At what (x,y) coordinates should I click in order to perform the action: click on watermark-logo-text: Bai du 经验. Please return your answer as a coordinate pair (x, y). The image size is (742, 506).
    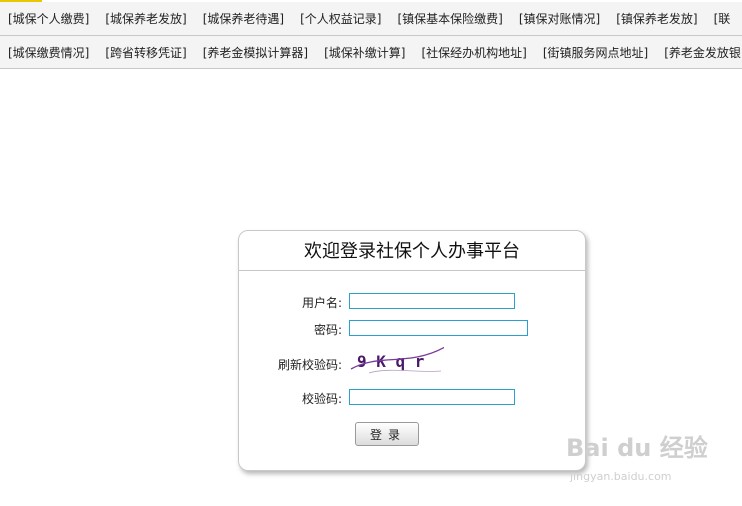
    Looking at the image, I should click on (637, 448).